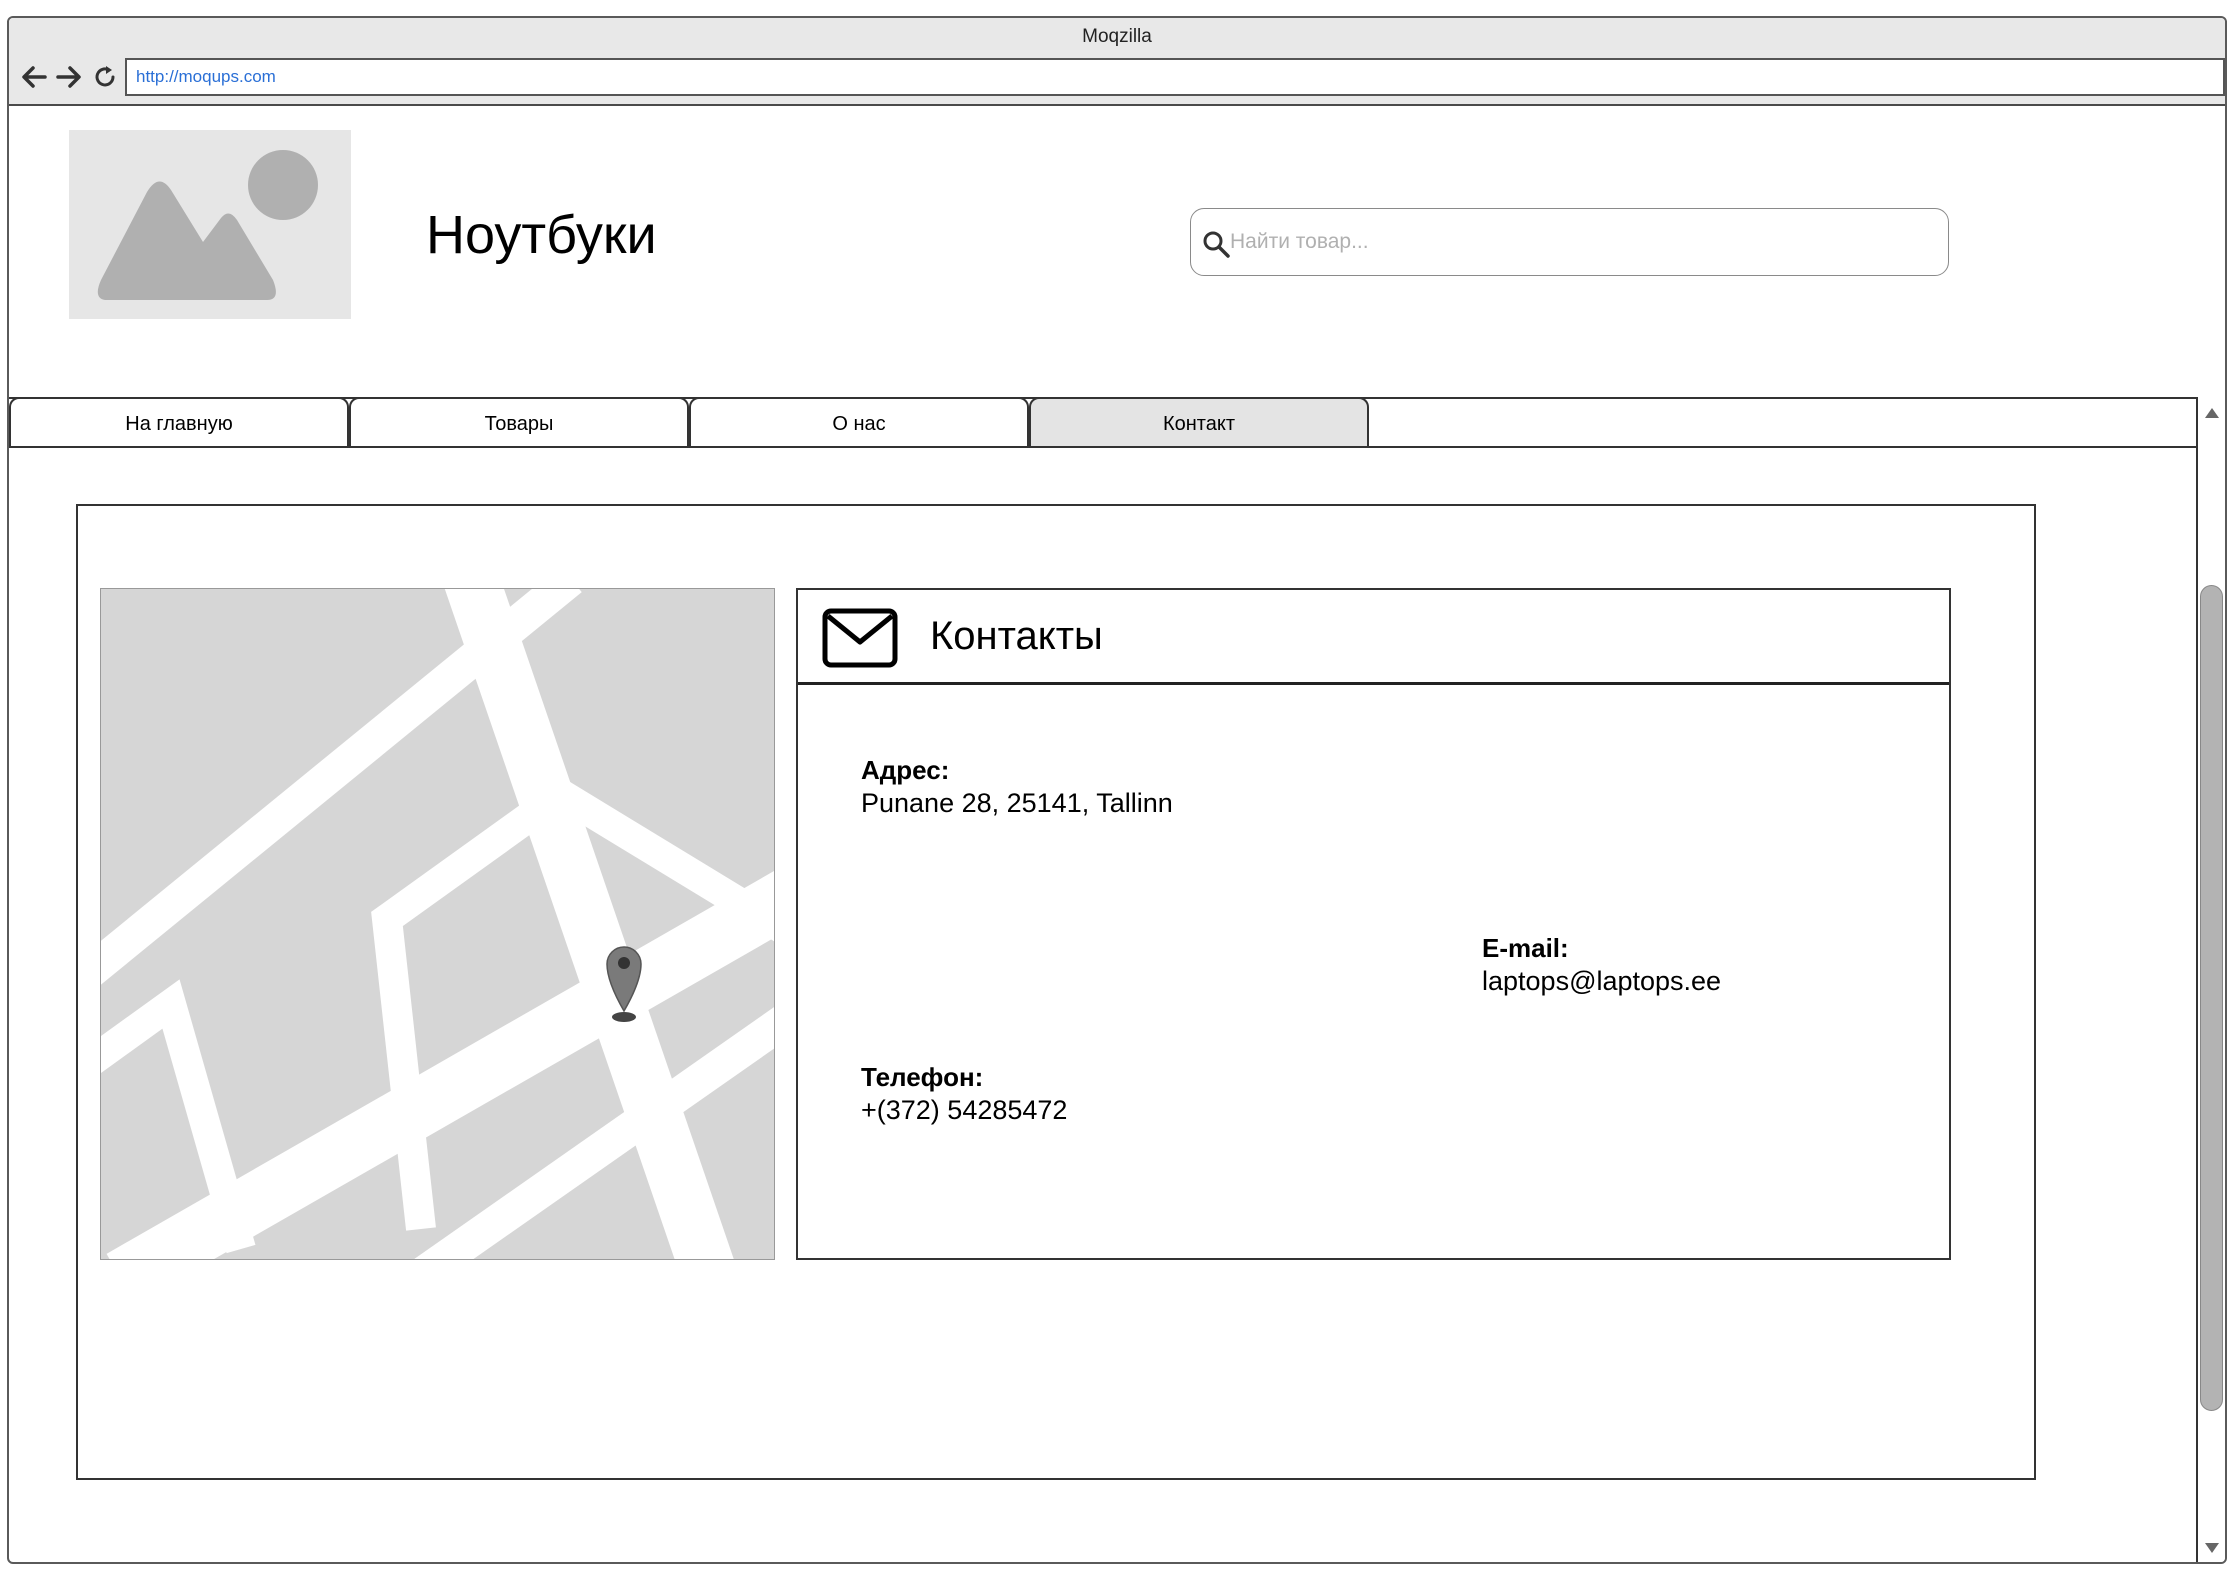 The image size is (2239, 1571). What do you see at coordinates (1175, 77) in the screenshot?
I see `url-bar: http://moqups.com` at bounding box center [1175, 77].